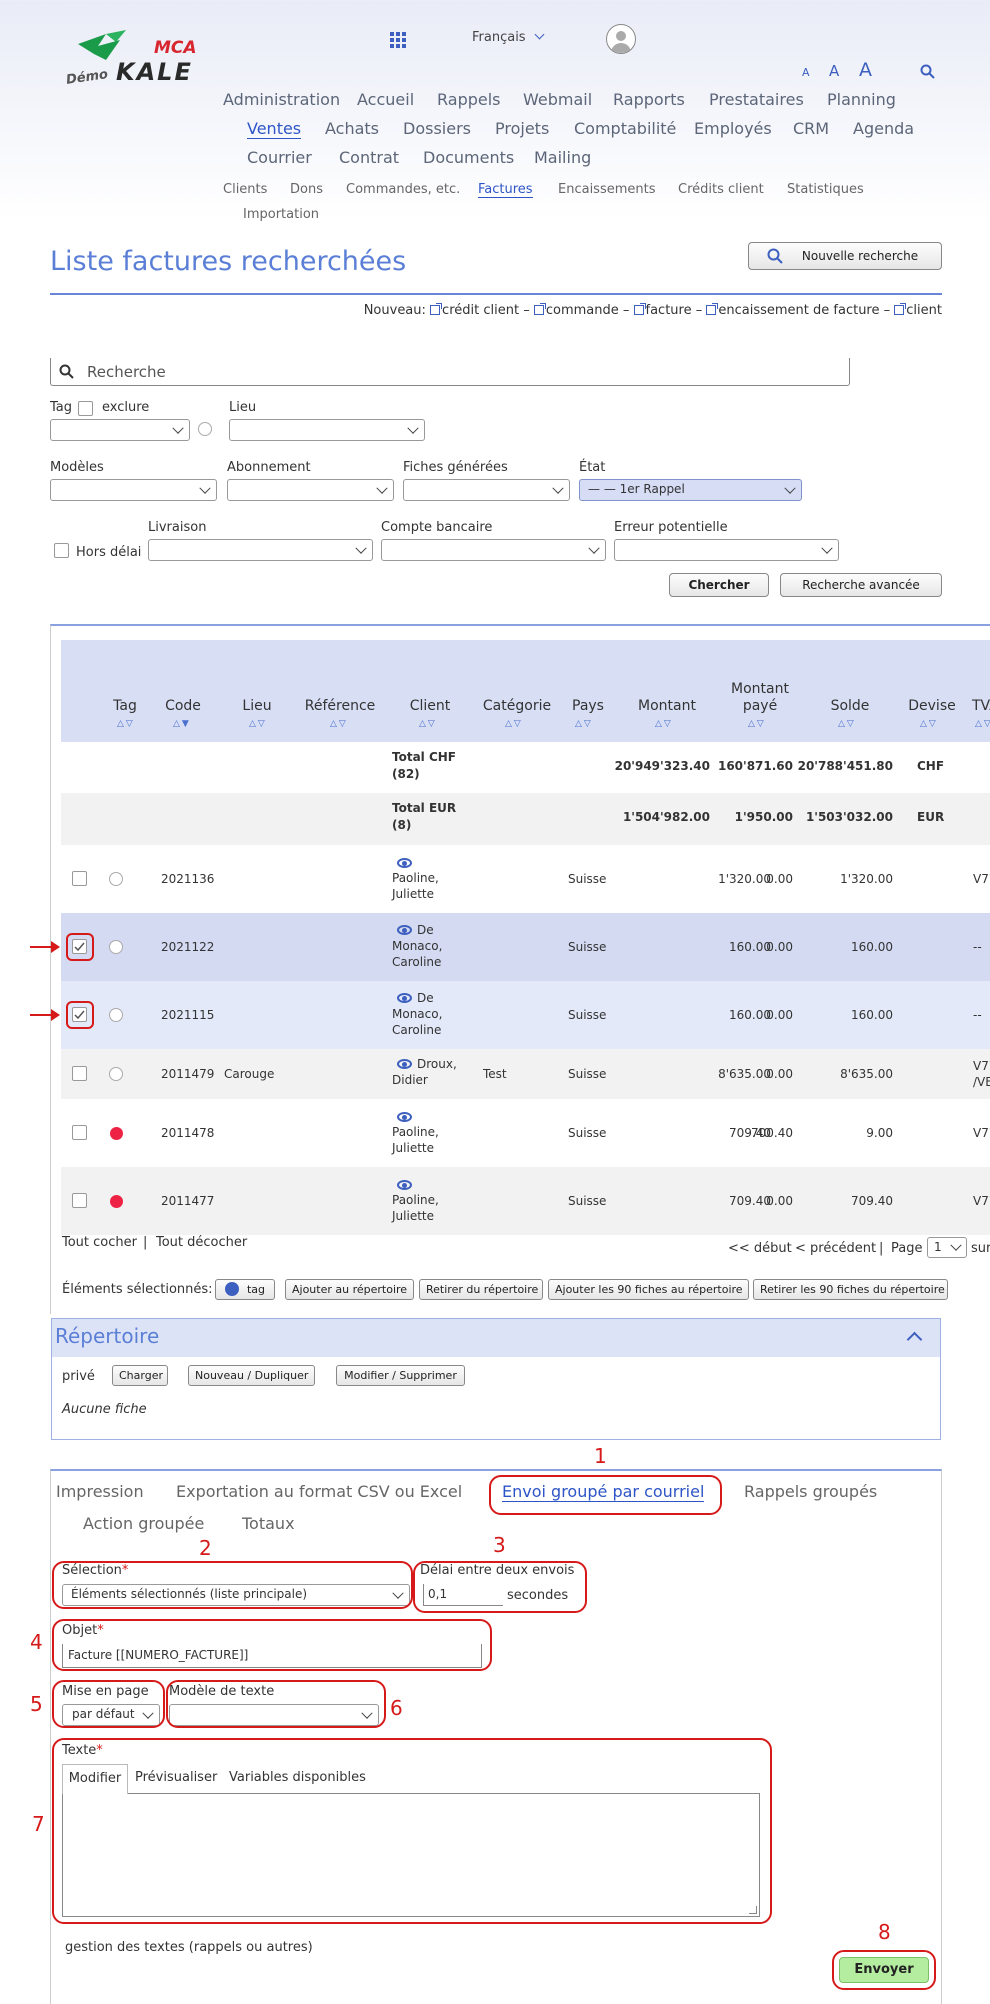  What do you see at coordinates (133, 490) in the screenshot?
I see `modeles-select` at bounding box center [133, 490].